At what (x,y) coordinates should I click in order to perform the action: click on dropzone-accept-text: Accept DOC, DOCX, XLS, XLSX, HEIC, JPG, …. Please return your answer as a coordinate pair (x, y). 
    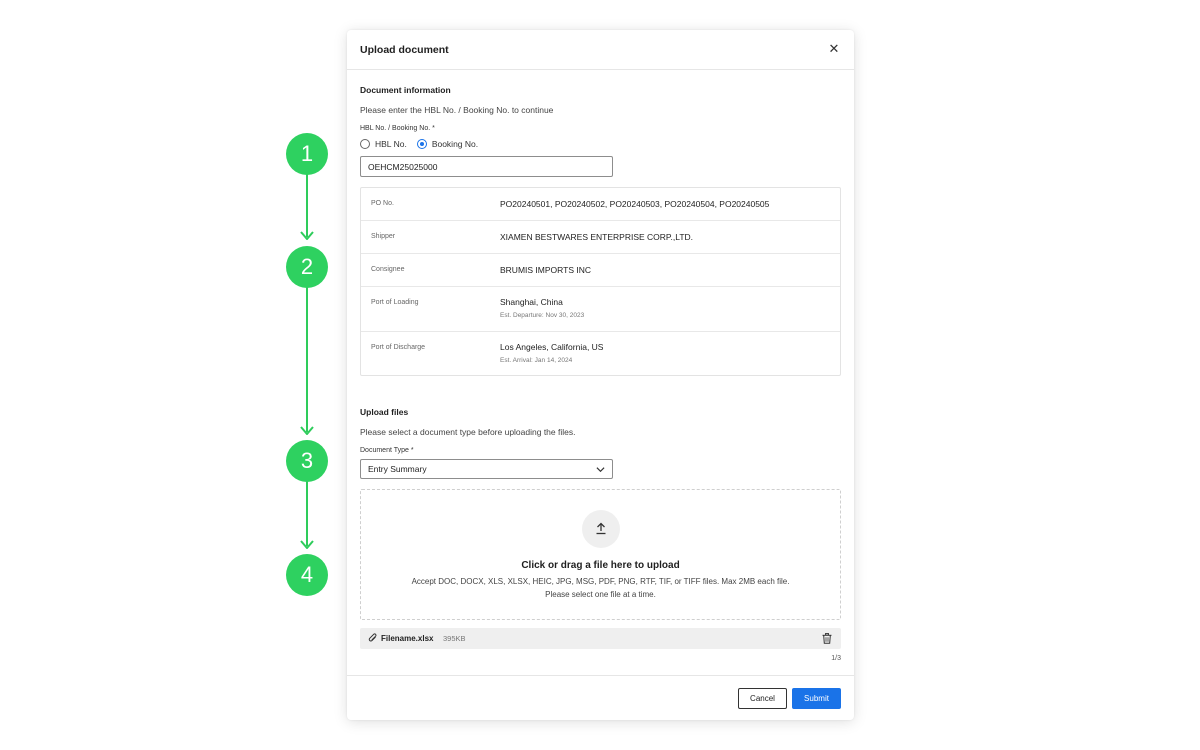
    Looking at the image, I should click on (600, 581).